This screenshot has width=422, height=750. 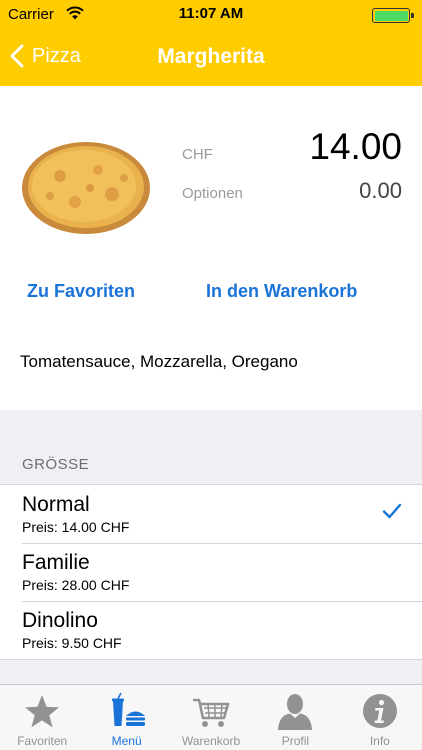 I want to click on tab-favoriten: Favoriten, so click(x=42, y=717).